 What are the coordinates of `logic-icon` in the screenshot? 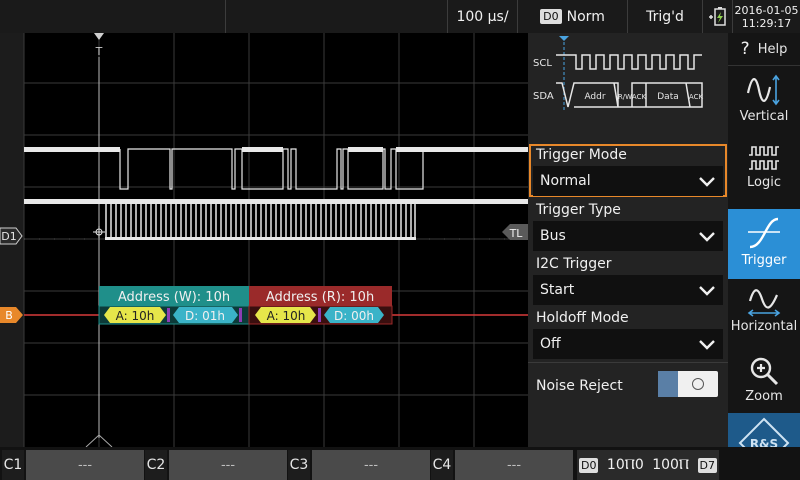 It's located at (764, 158).